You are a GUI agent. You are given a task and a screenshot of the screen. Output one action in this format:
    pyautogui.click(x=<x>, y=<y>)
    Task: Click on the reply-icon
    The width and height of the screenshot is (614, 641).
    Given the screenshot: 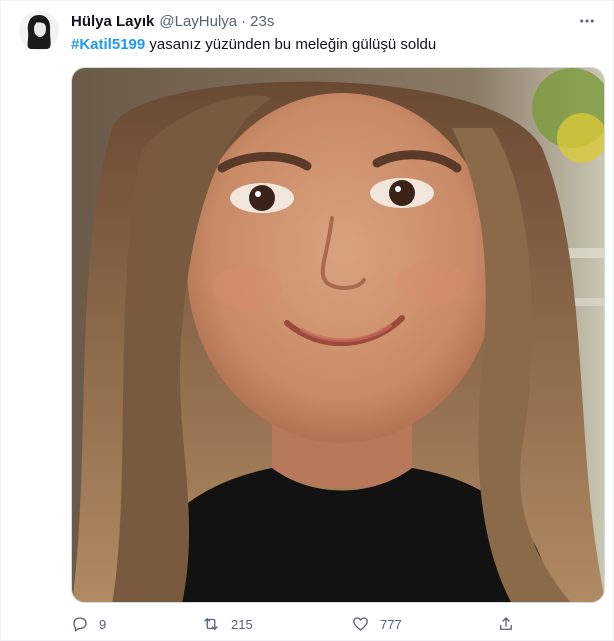 What is the action you would take?
    pyautogui.click(x=80, y=624)
    